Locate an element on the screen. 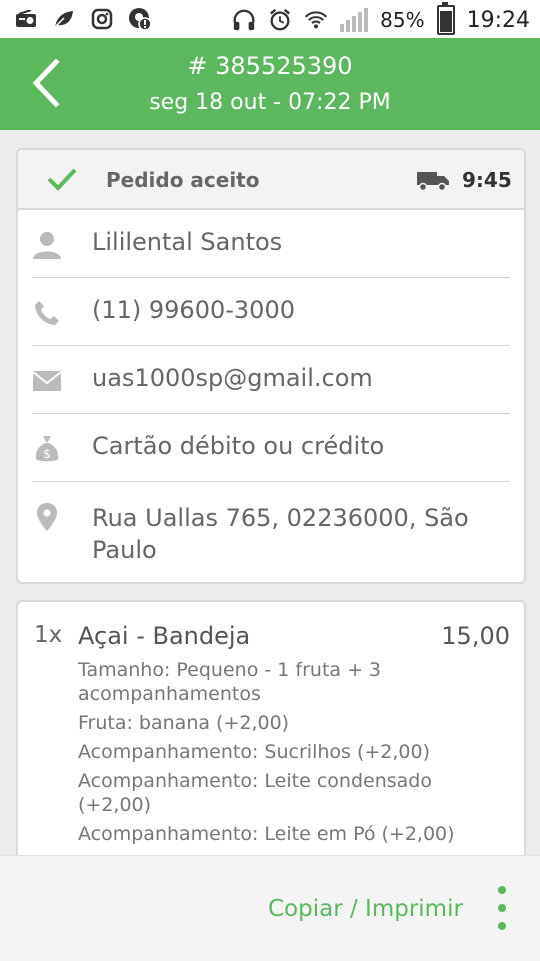 Image resolution: width=540 pixels, height=961 pixels. wifi-icon is located at coordinates (316, 20).